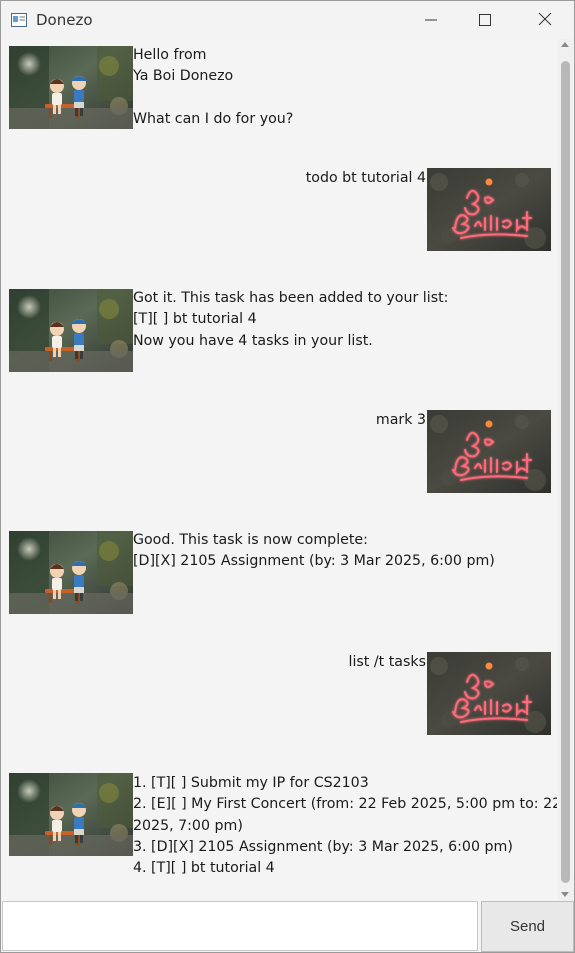  I want to click on message-line: mark 3, so click(400, 420).